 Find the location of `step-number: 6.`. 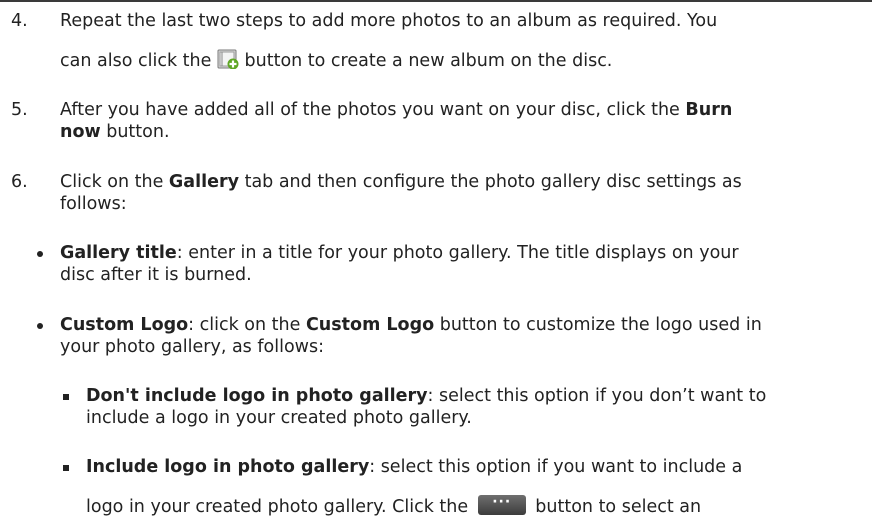

step-number: 6. is located at coordinates (19, 182).